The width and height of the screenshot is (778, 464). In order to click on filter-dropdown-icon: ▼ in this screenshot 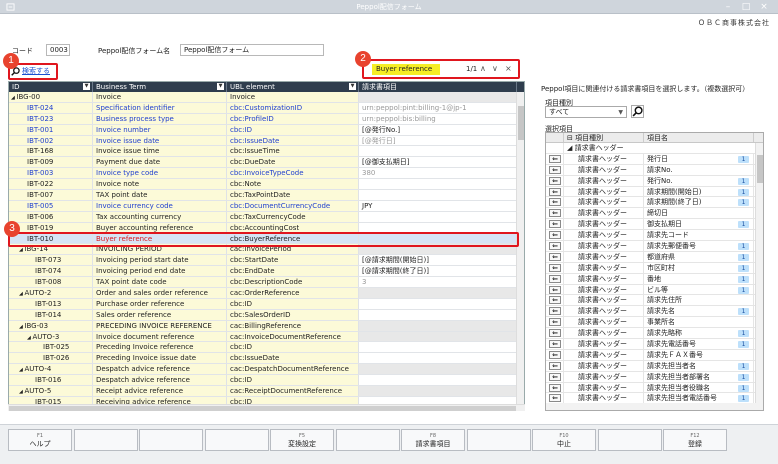, I will do `click(352, 86)`.